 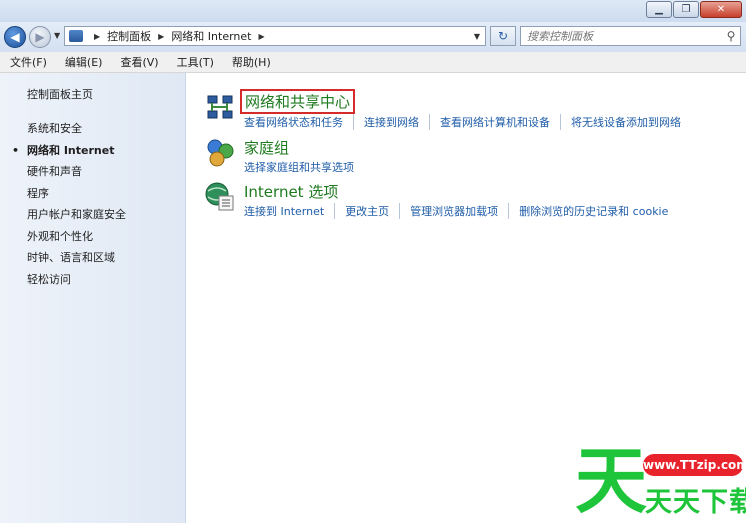 I want to click on category-links: 选择家庭组和共享选项, so click(x=299, y=167).